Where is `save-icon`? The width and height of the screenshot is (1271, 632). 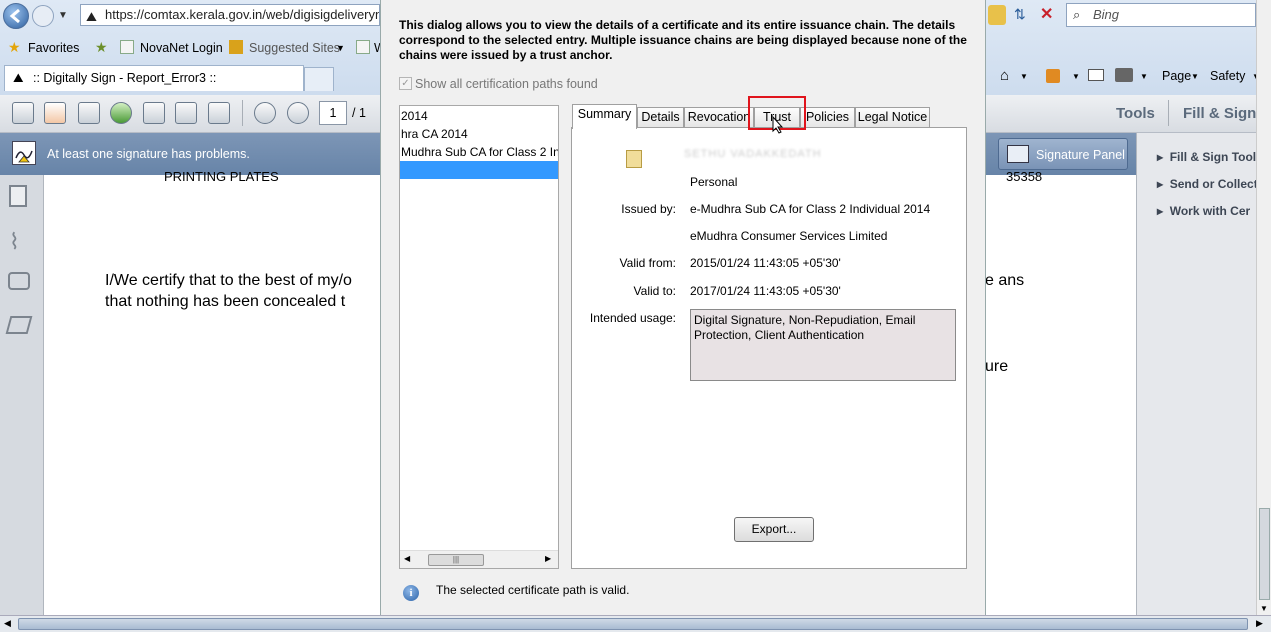 save-icon is located at coordinates (154, 113).